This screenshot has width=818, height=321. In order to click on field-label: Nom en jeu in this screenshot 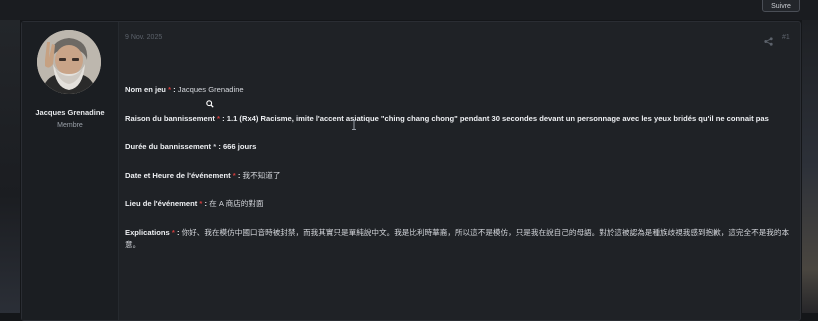, I will do `click(145, 89)`.